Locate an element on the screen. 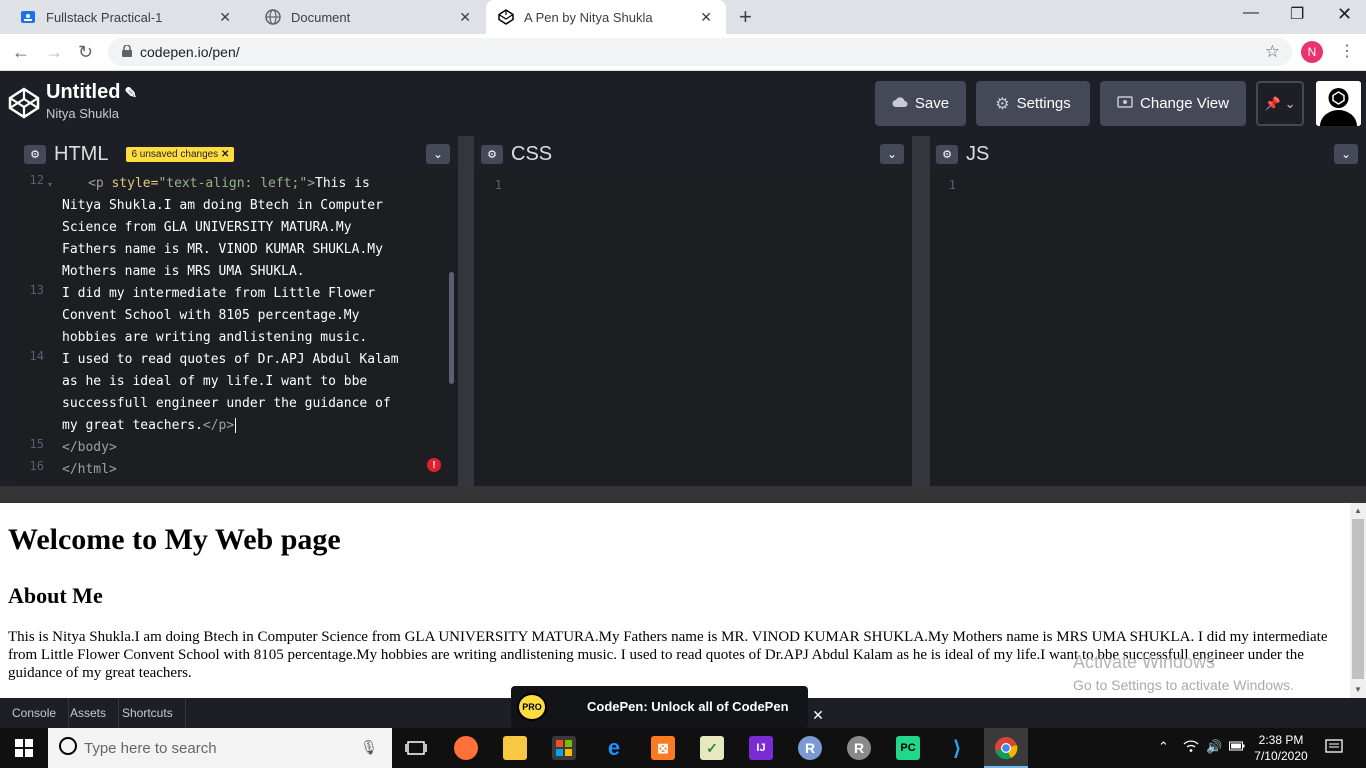  html-editor-scrollbar is located at coordinates (451, 328).